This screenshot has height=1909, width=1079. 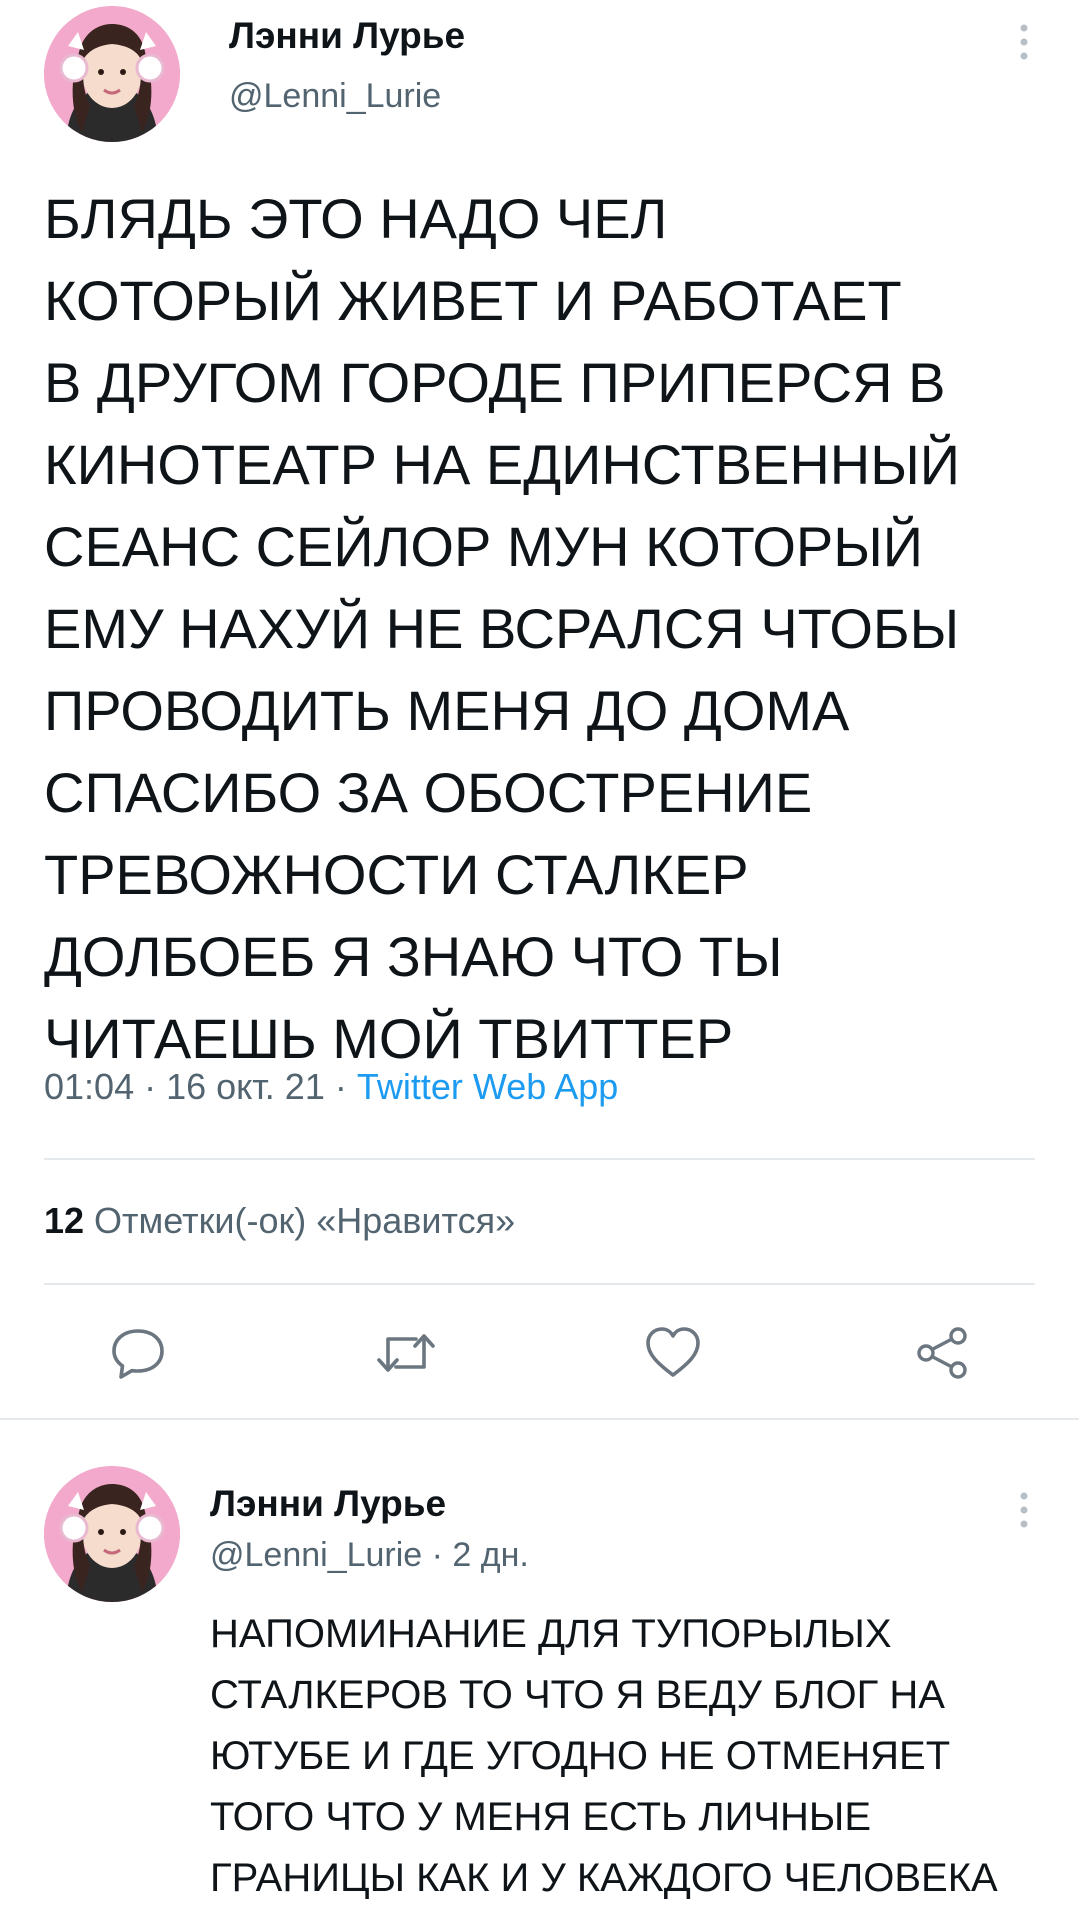 I want to click on tweet-source-link: Twitter Web App, so click(x=487, y=1086).